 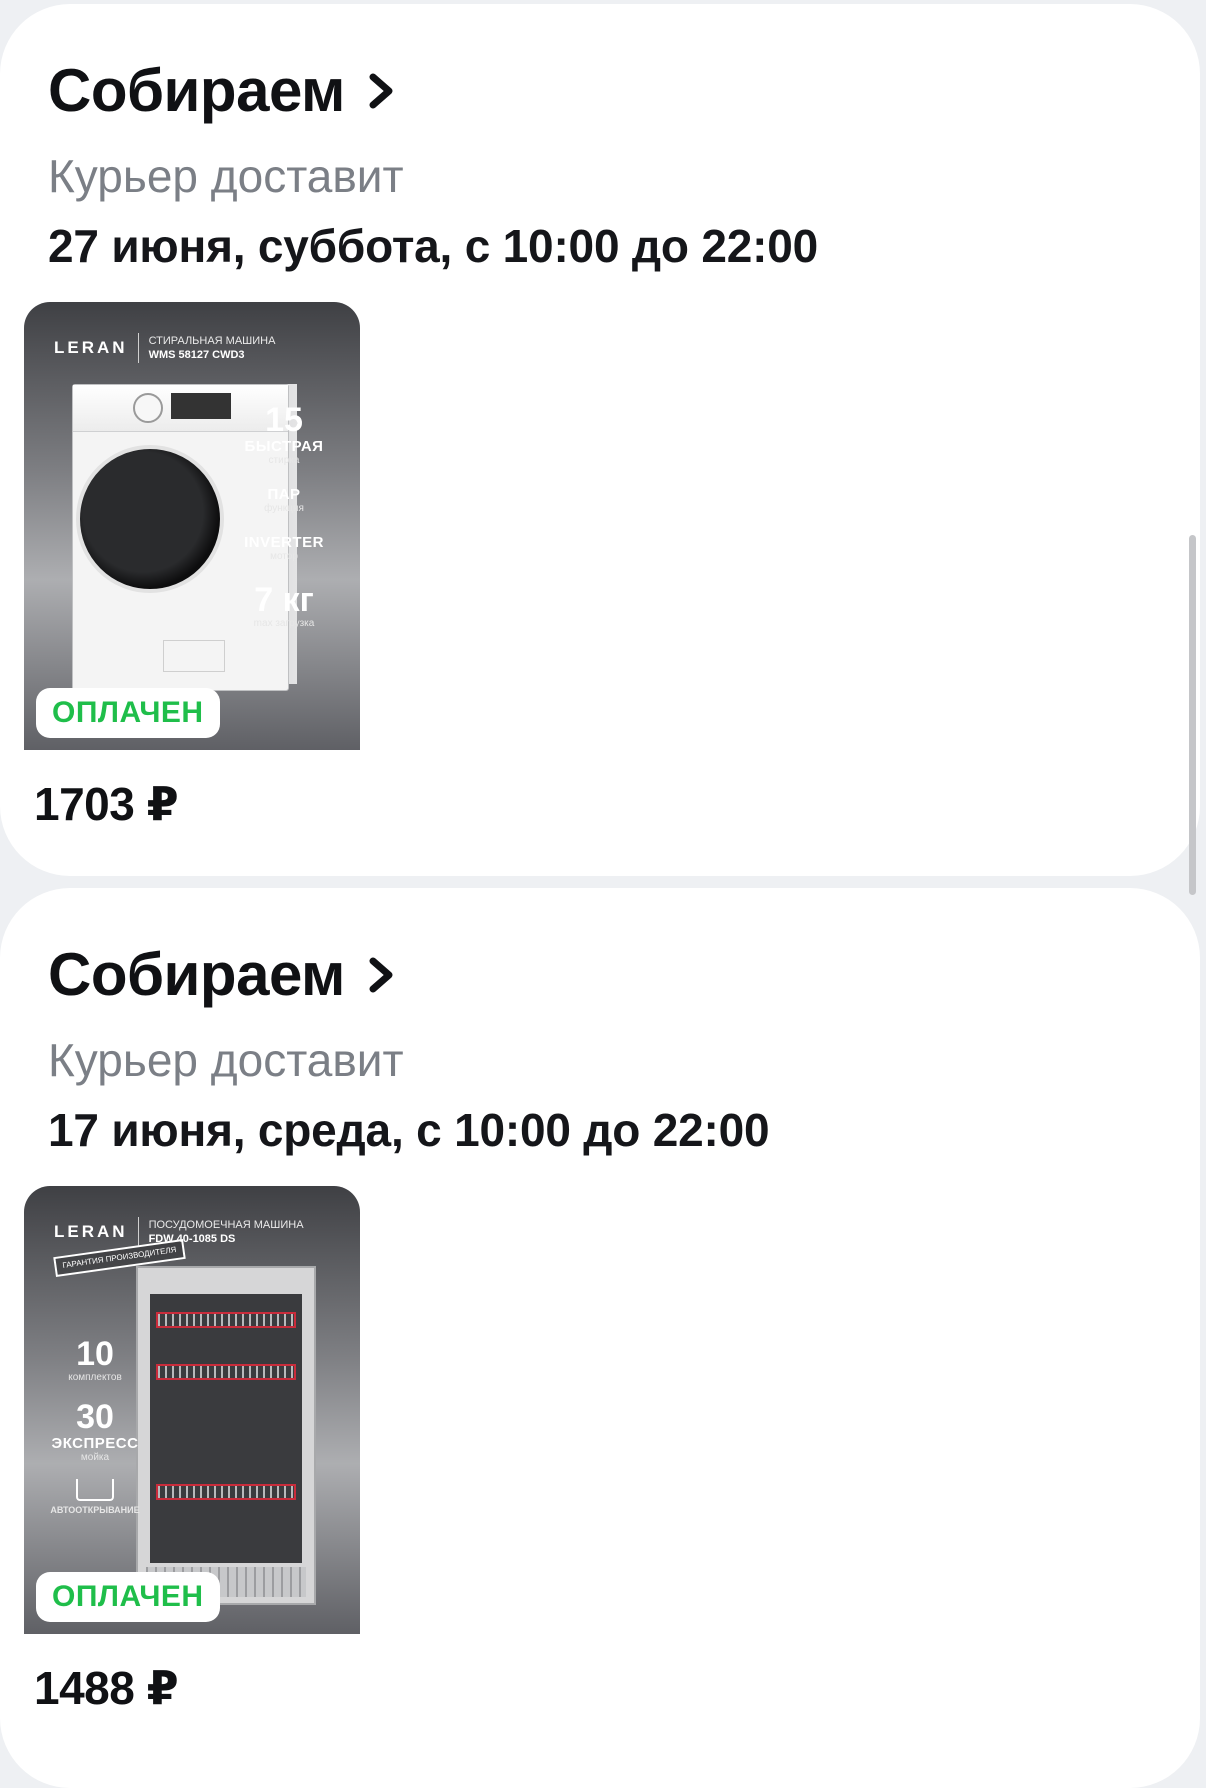 I want to click on order-price: 1488 ₽, so click(x=106, y=1688).